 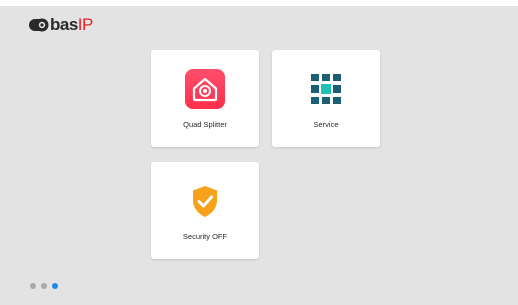 I want to click on logo-text-ip: IP, so click(x=85, y=24).